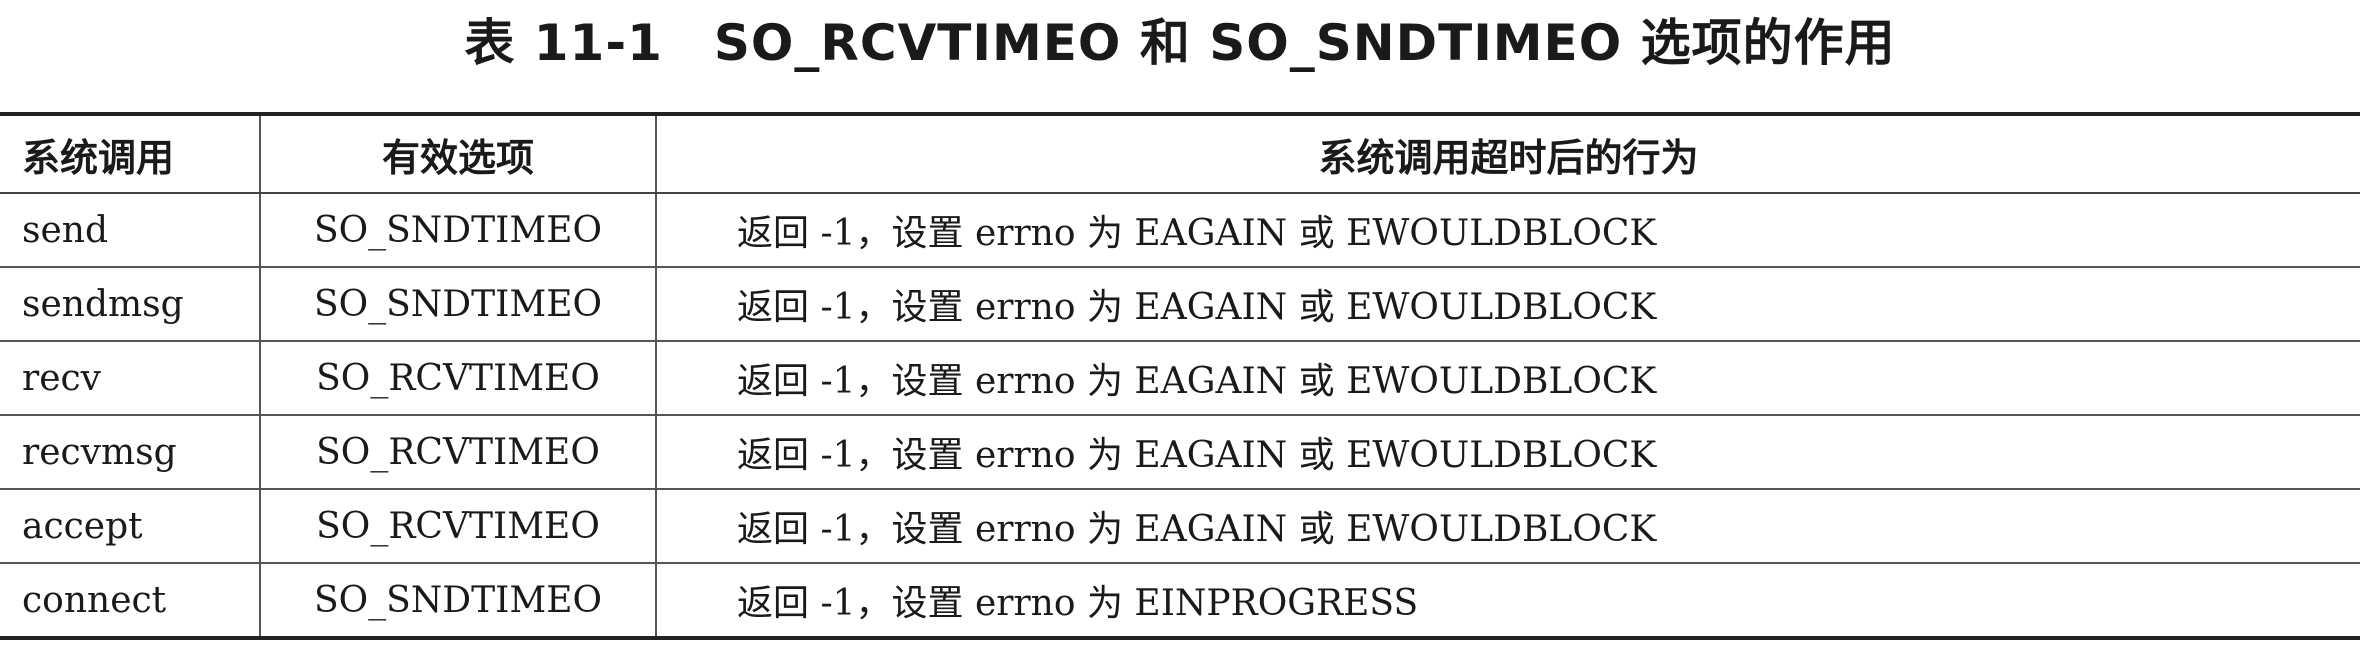 The width and height of the screenshot is (2360, 646). I want to click on table-header-row: 系统调用 有效选项 系统调用超时后的行为, so click(1180, 153).